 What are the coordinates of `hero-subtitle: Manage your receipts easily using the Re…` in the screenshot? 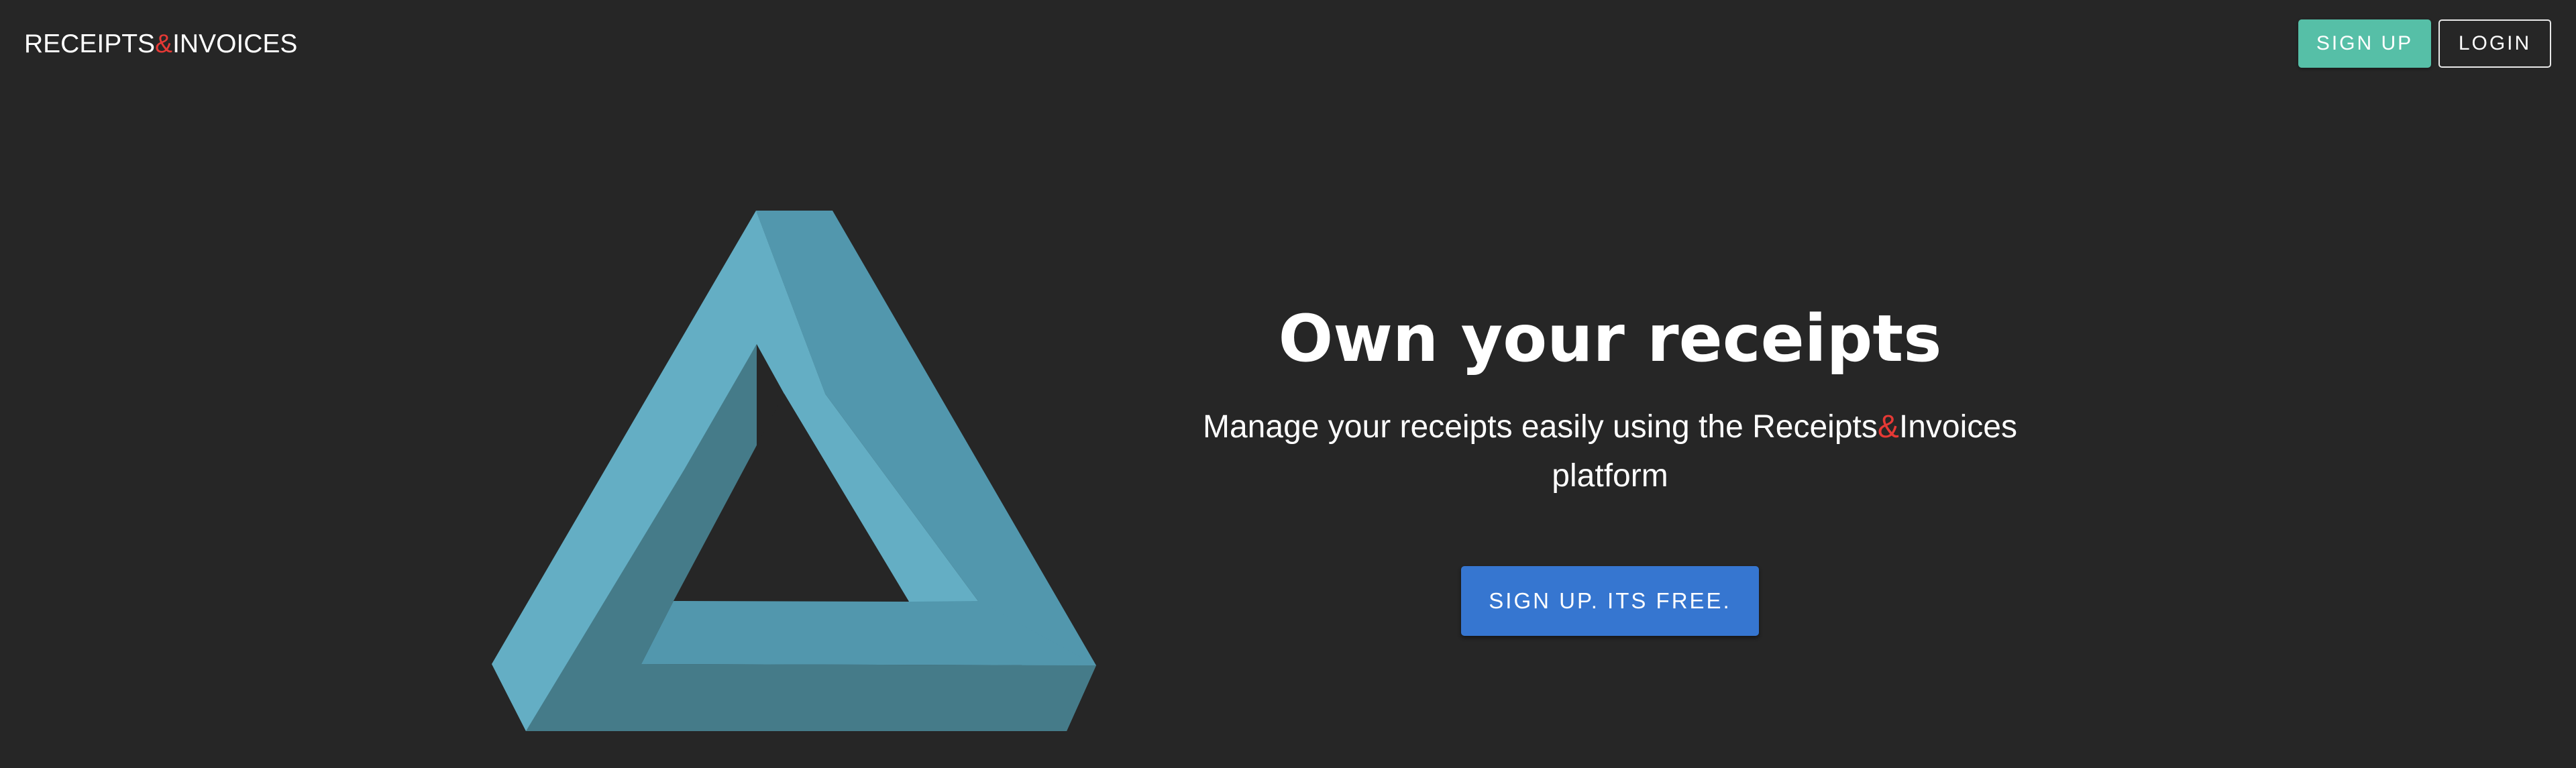 It's located at (1610, 451).